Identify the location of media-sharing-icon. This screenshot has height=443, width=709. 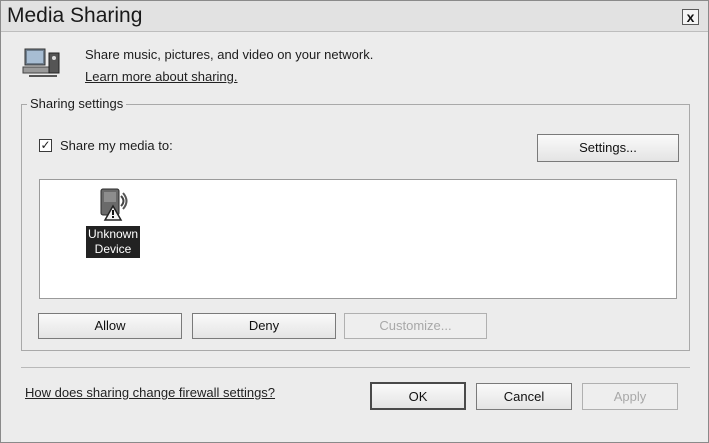
(41, 62).